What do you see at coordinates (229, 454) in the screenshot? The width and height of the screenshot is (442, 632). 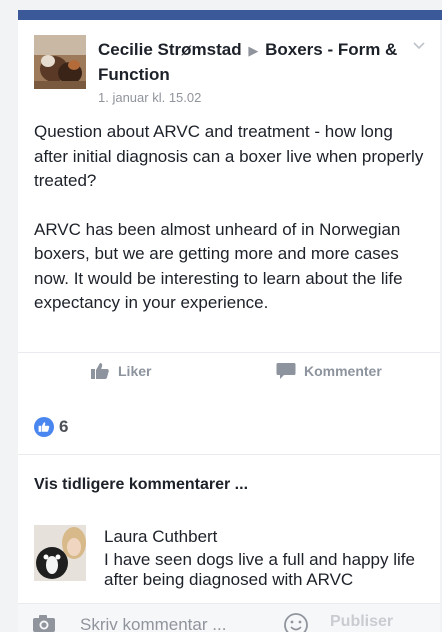 I see `divider` at bounding box center [229, 454].